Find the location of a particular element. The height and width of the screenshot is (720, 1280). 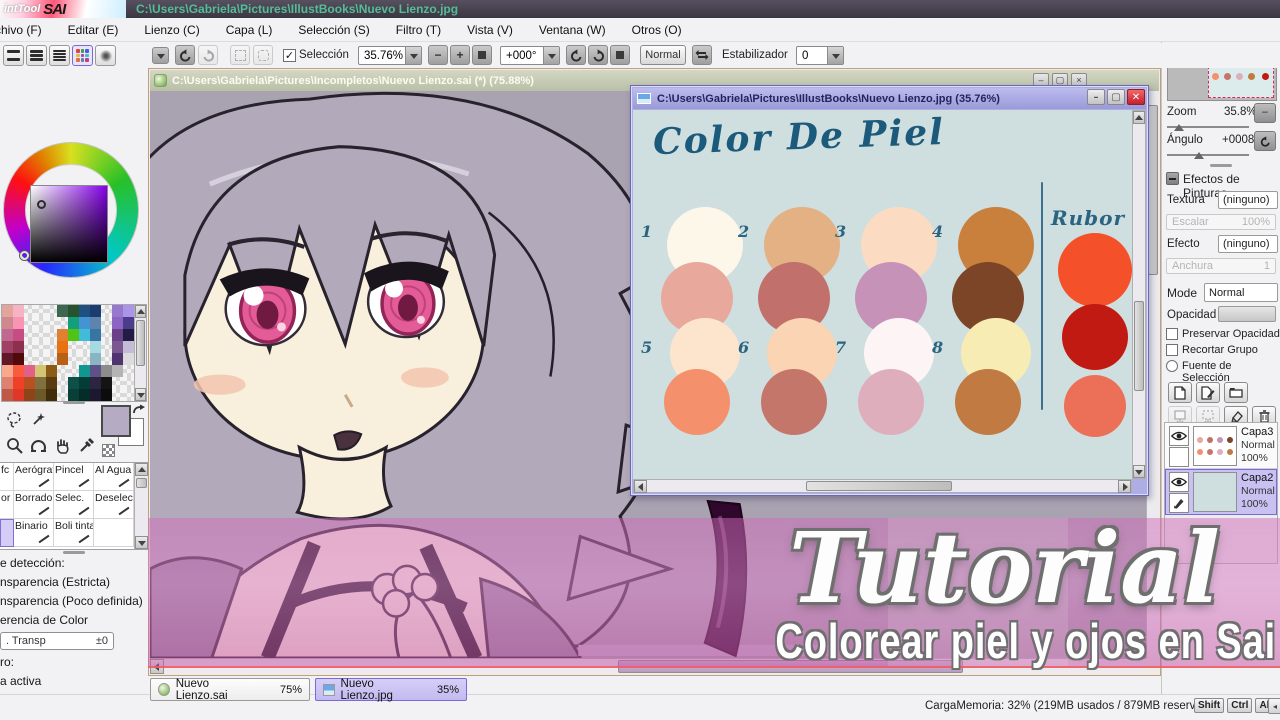

magic-wand-tool is located at coordinates (38, 419).